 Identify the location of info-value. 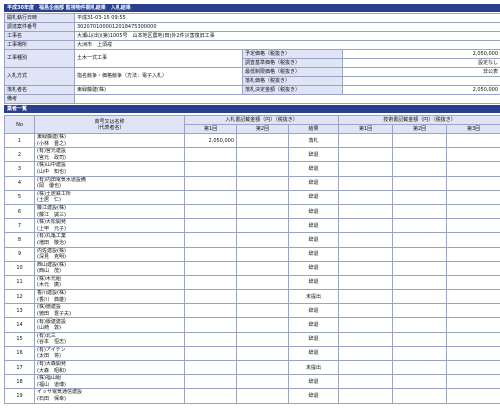
(286, 99).